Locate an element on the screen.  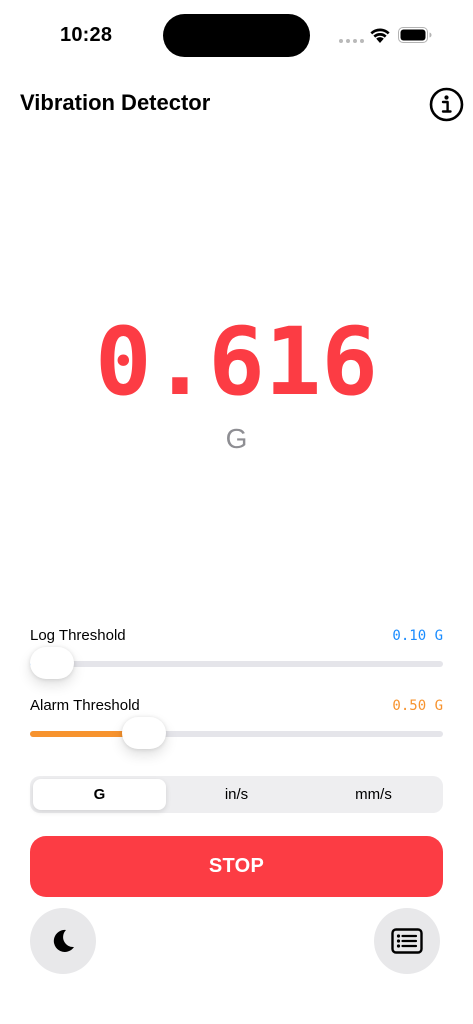
log-threshold-thumb is located at coordinates (52, 663).